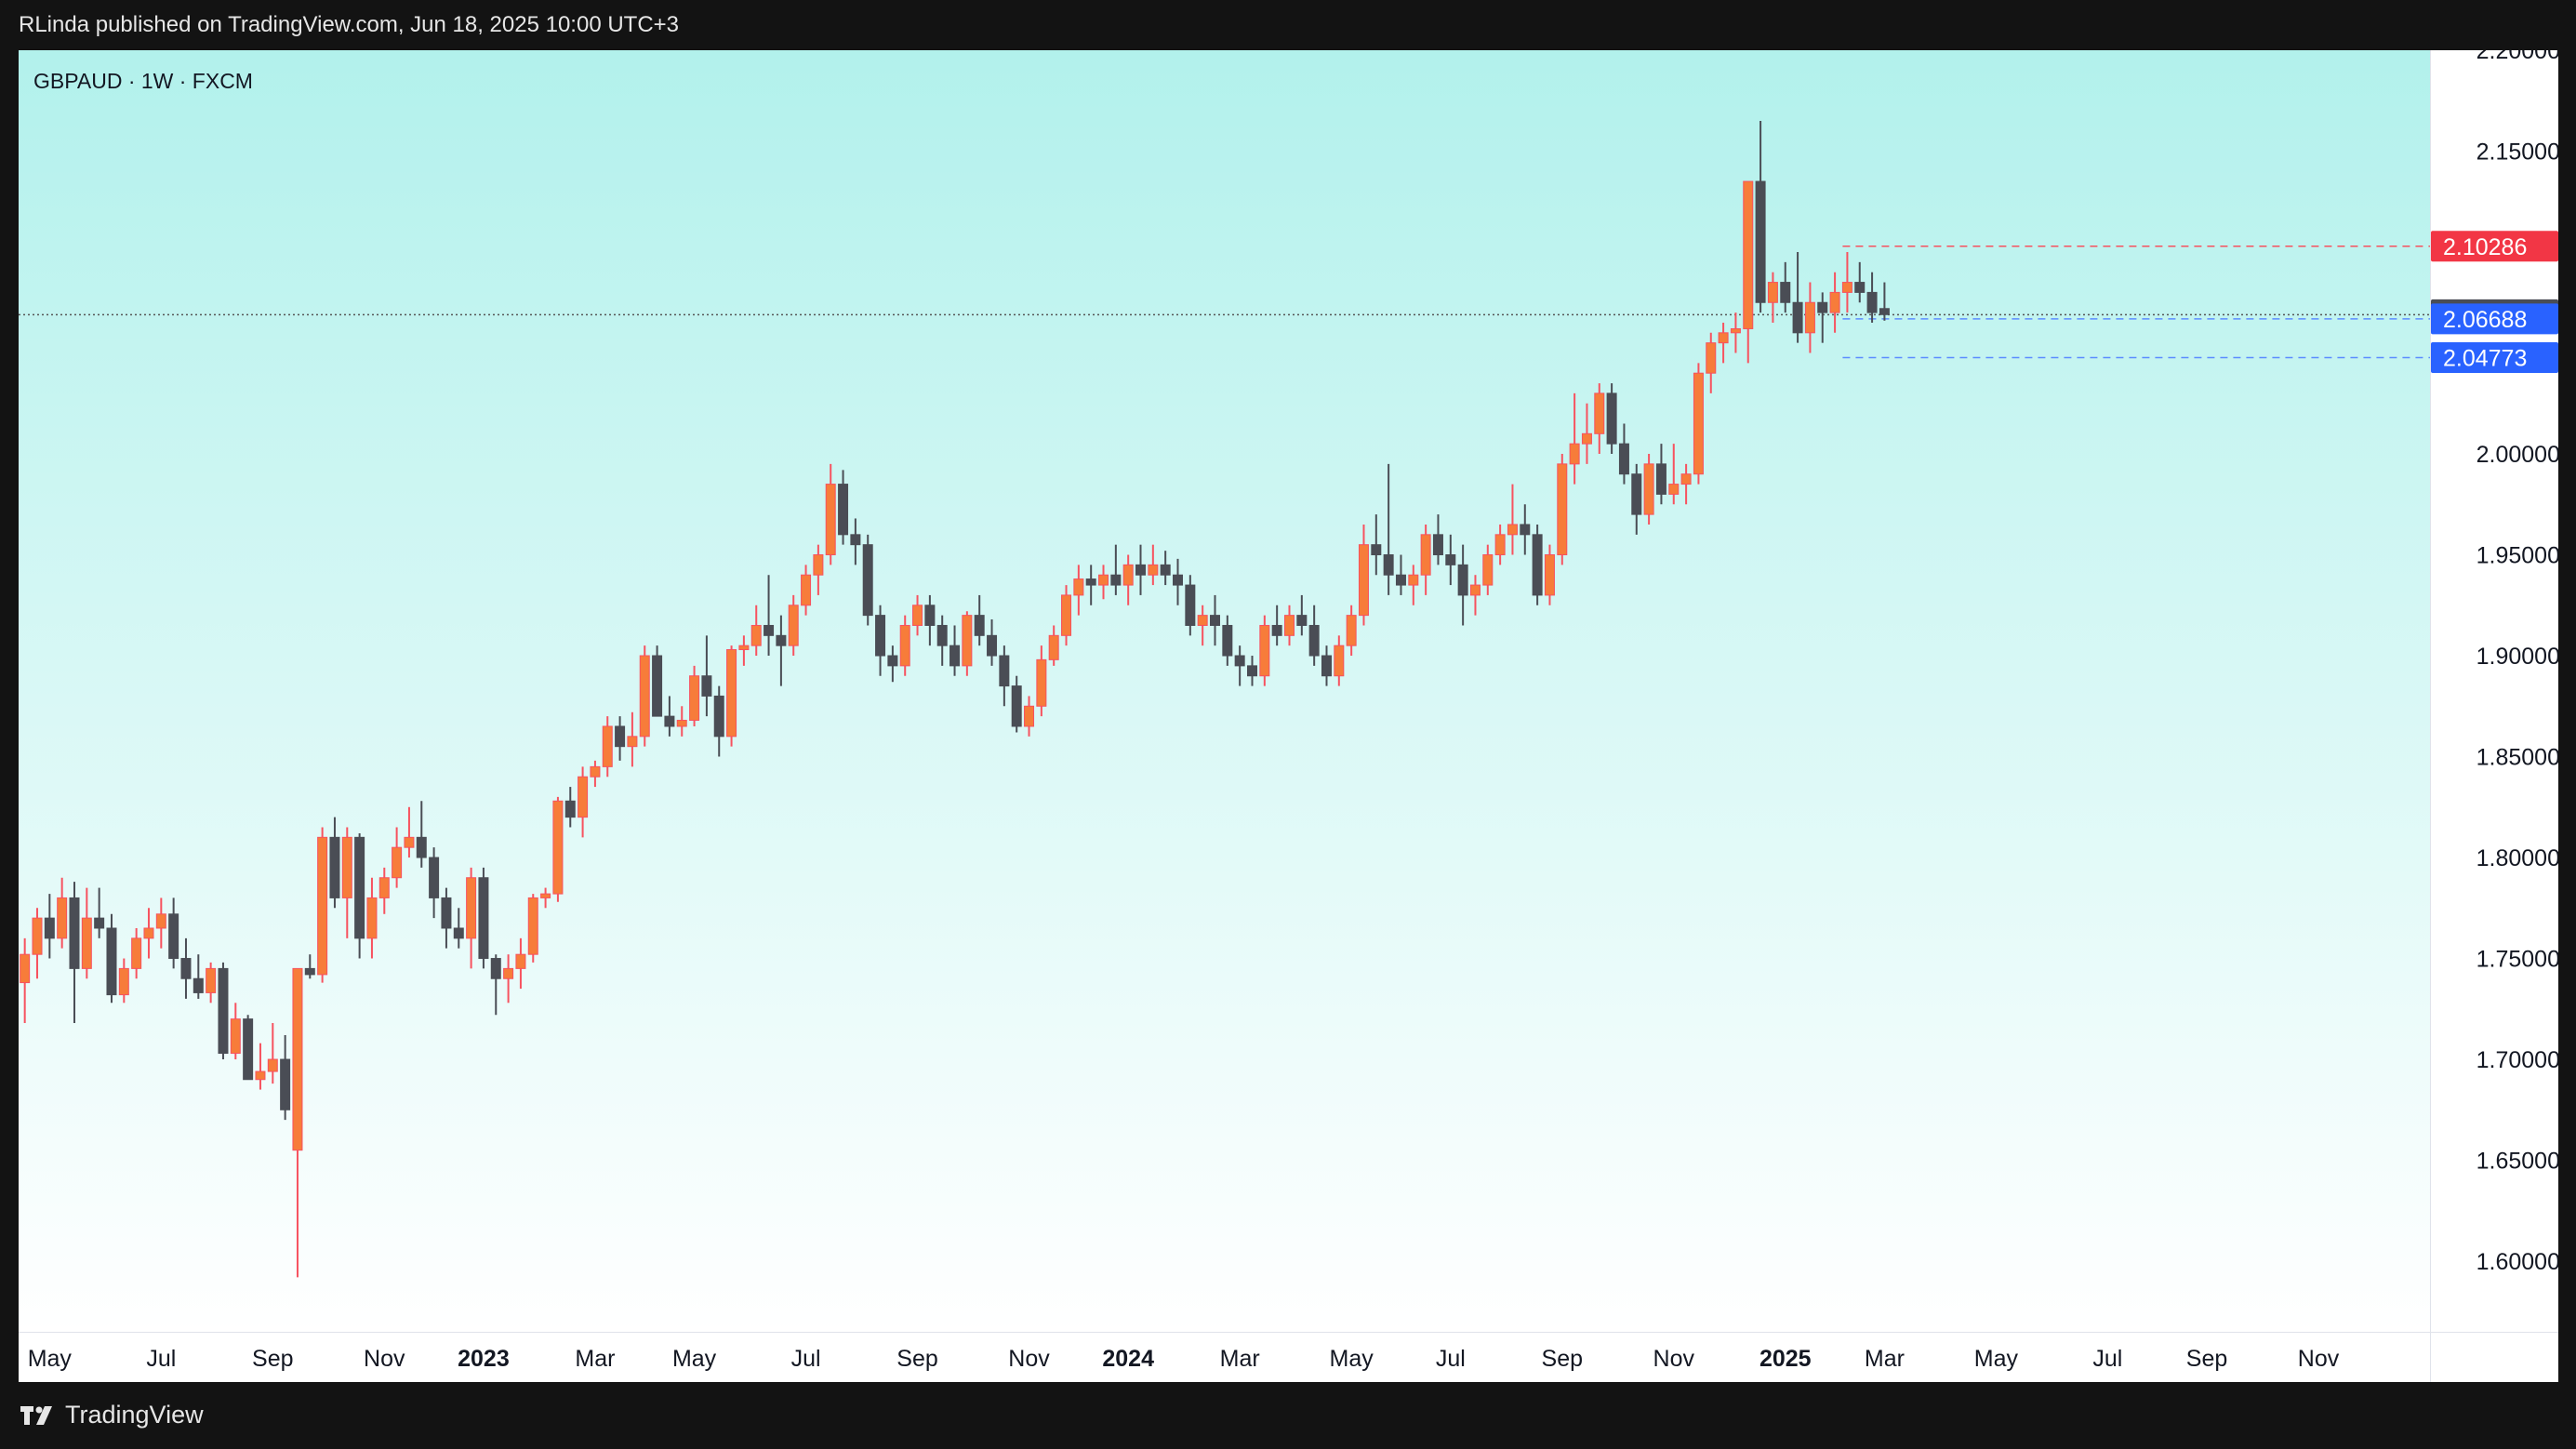 This screenshot has width=2576, height=1449. I want to click on tradingview-brand: TradingView, so click(111, 1415).